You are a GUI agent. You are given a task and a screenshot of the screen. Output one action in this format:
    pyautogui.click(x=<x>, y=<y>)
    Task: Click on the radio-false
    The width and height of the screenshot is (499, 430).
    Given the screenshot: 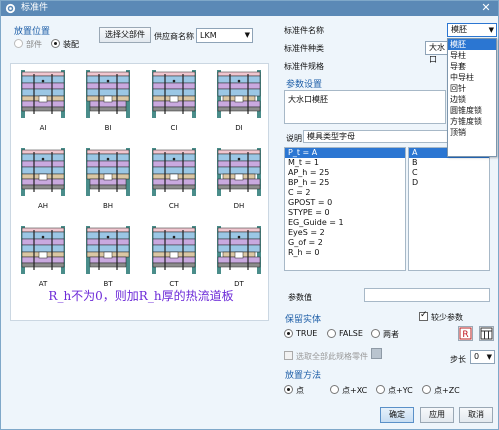 What is the action you would take?
    pyautogui.click(x=331, y=333)
    